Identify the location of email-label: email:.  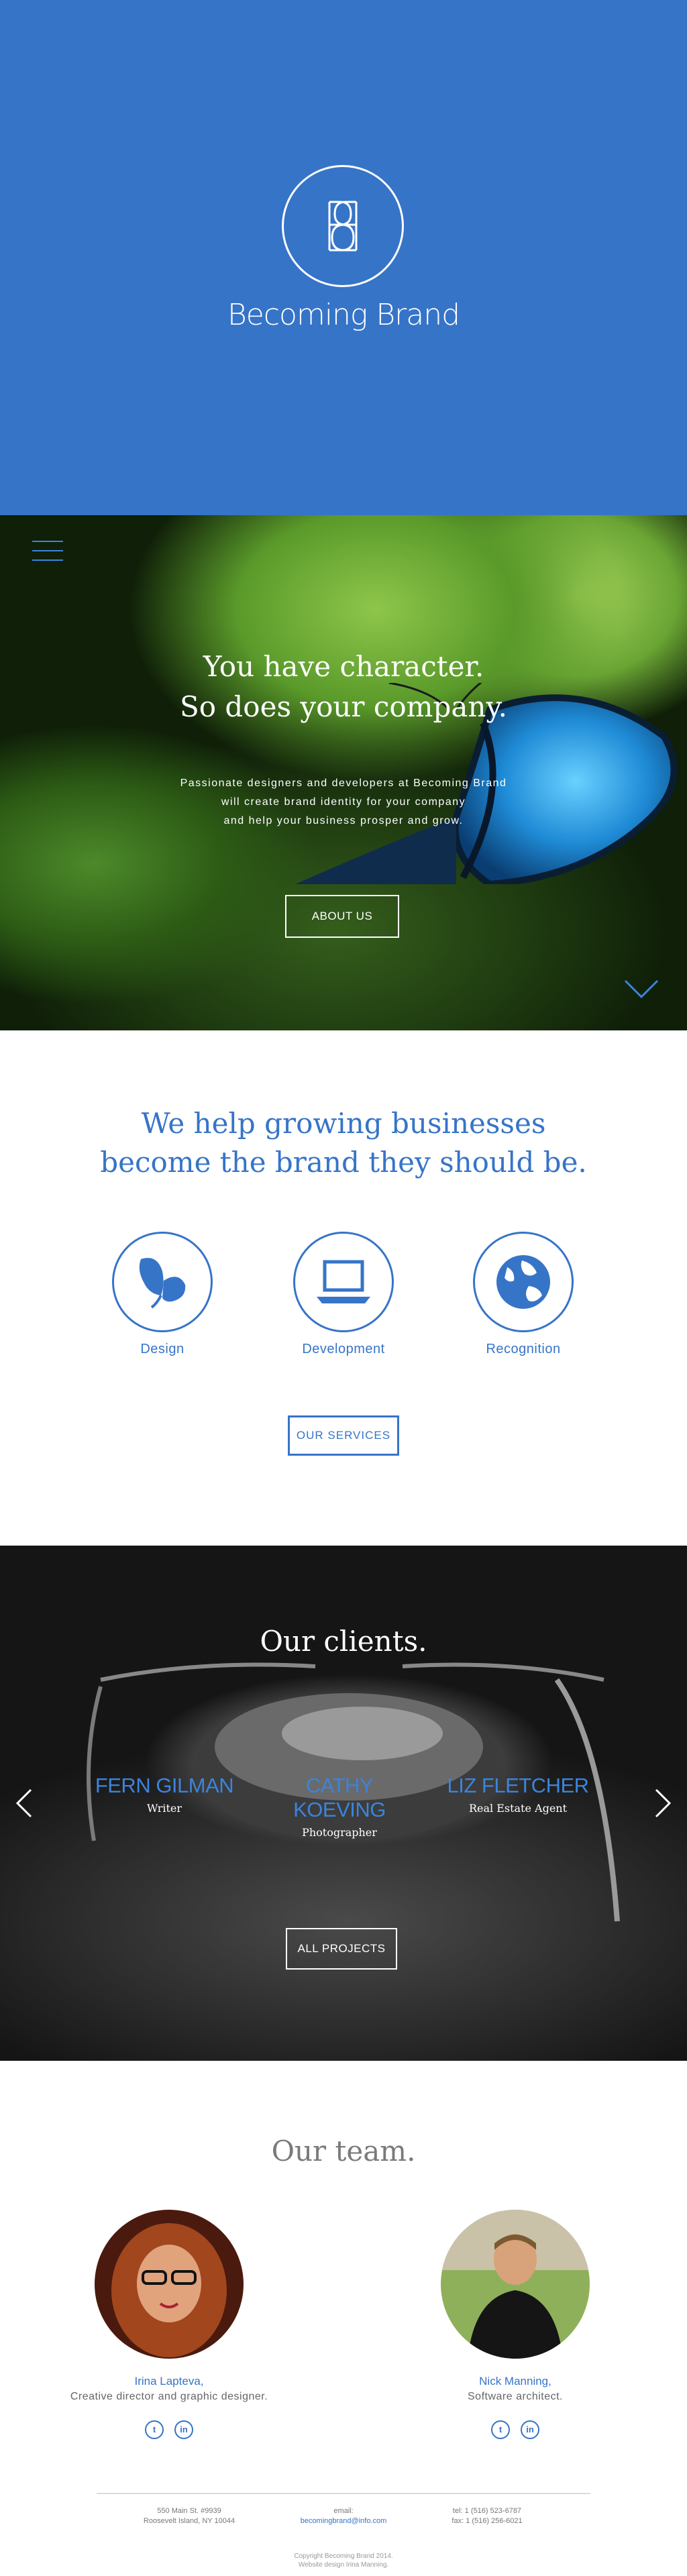
(343, 2511).